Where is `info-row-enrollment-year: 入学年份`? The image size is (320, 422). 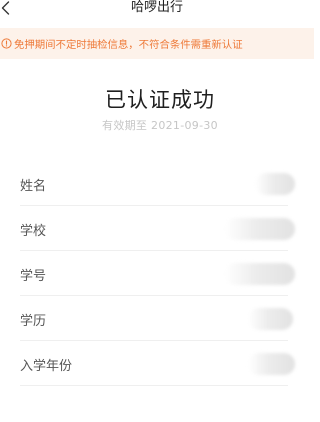 info-row-enrollment-year: 入学年份 is located at coordinates (157, 363).